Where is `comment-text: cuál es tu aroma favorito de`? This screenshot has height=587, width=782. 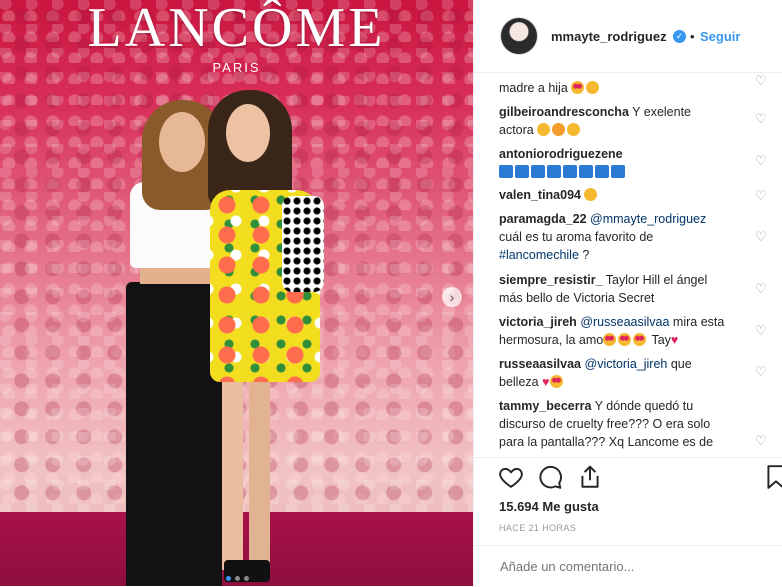 comment-text: cuál es tu aroma favorito de is located at coordinates (576, 237).